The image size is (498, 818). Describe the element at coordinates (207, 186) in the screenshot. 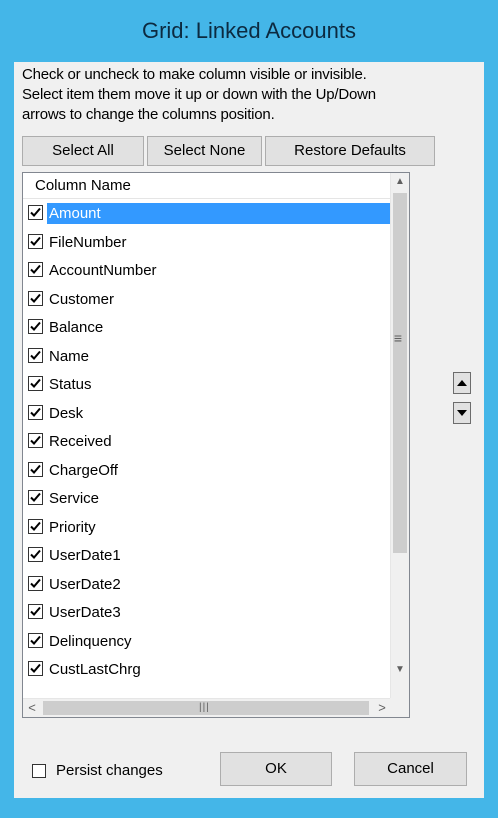

I see `column-name-header: Column Name` at that location.